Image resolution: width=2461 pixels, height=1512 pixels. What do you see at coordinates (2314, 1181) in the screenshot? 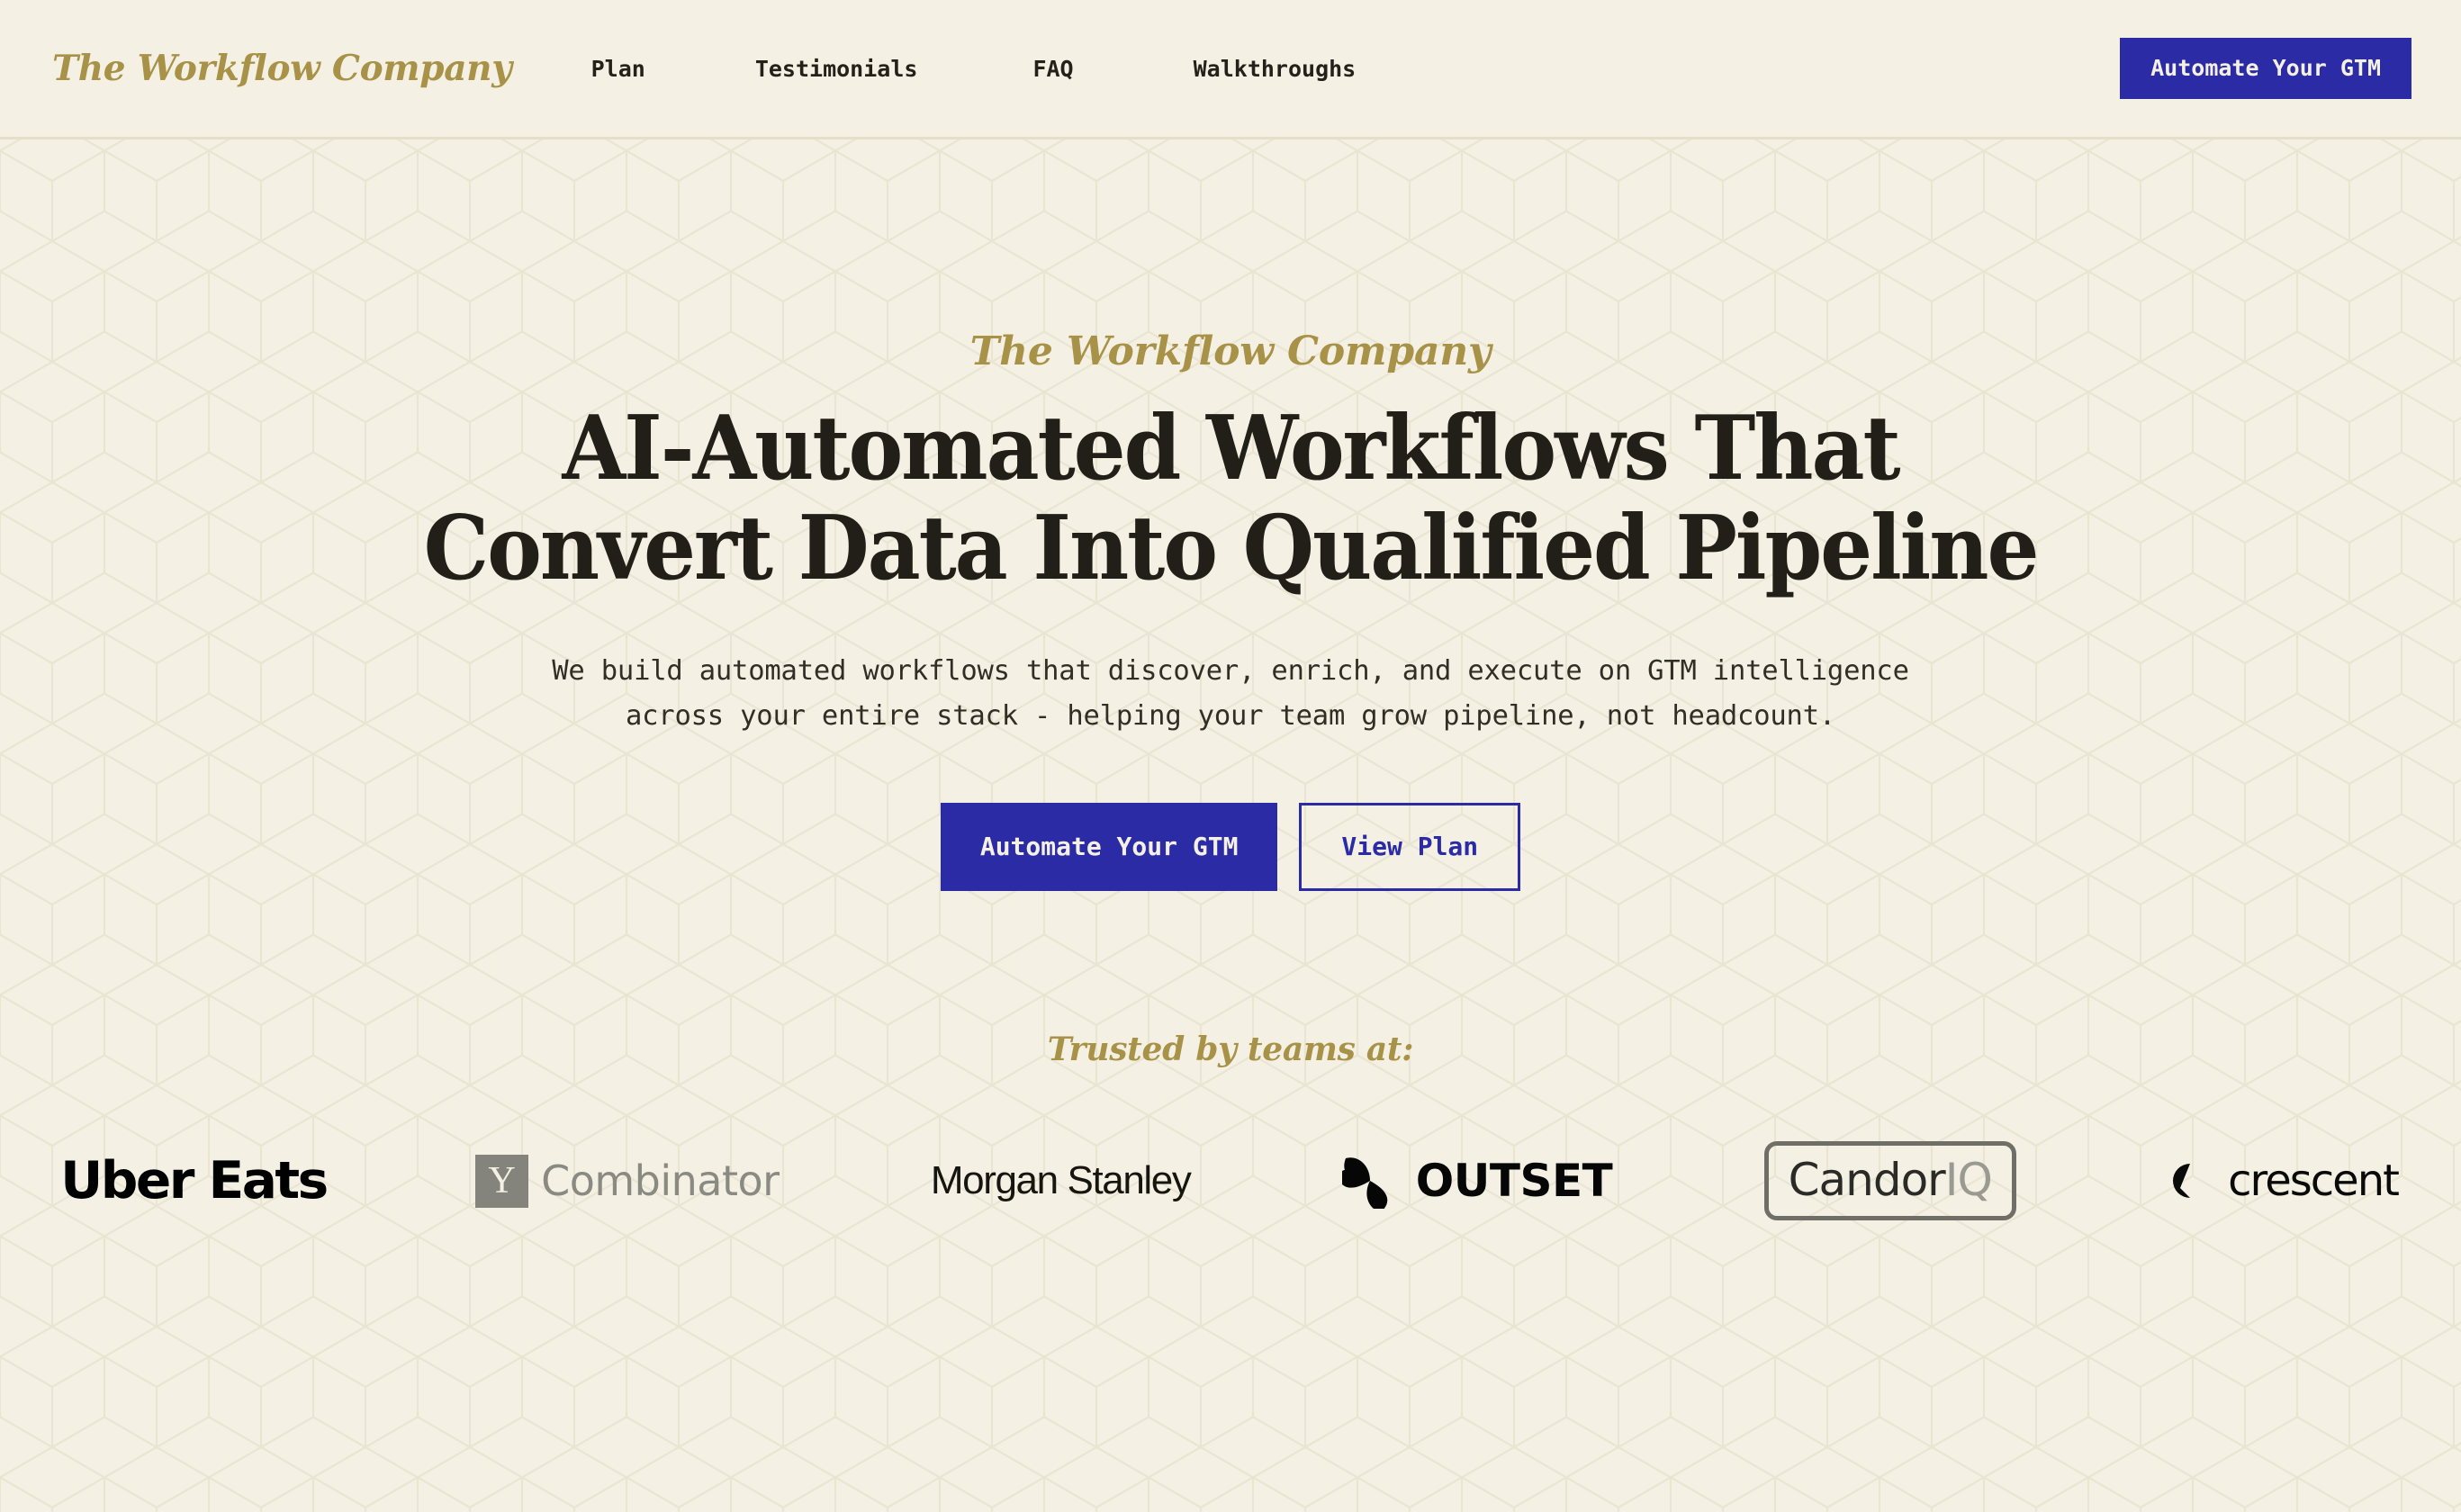
I see `crescent-wordmark: crescent` at bounding box center [2314, 1181].